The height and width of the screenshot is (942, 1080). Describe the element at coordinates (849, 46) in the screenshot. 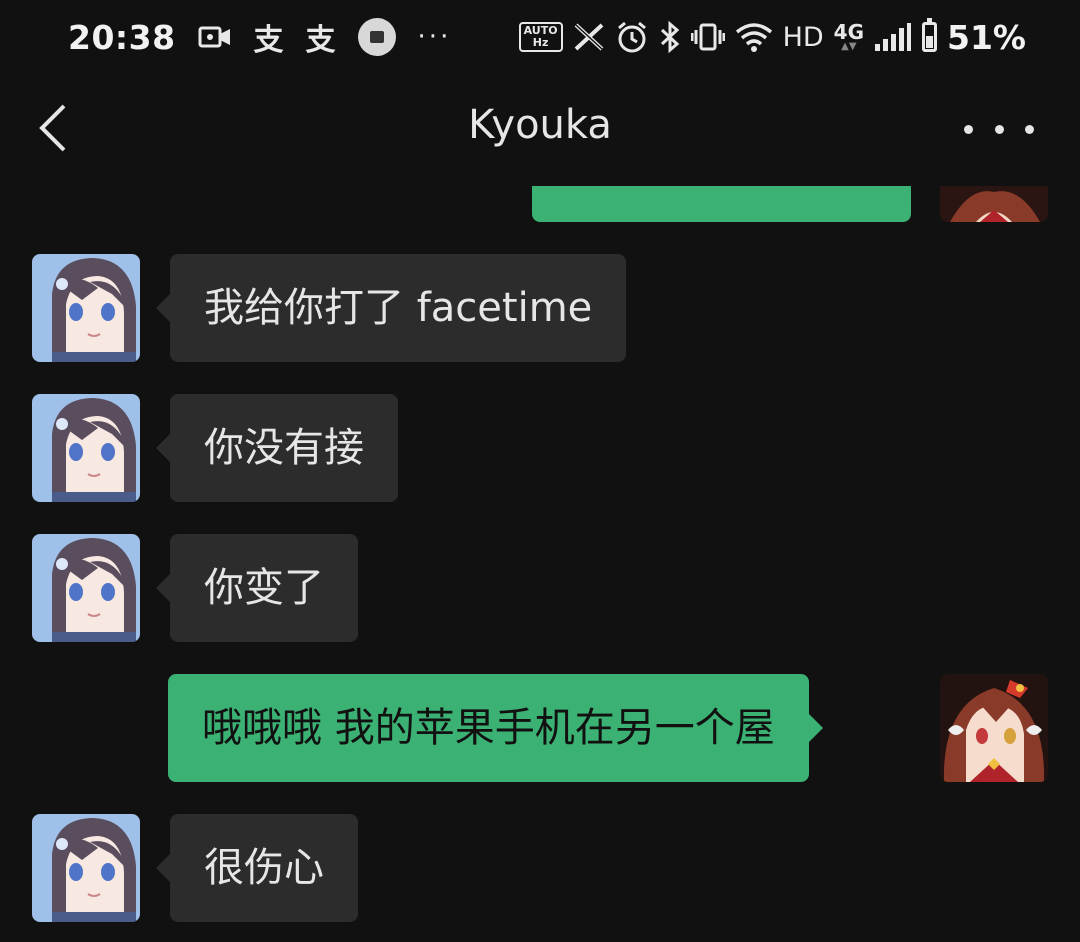

I see `data-arrows-icon: ▲▼` at that location.